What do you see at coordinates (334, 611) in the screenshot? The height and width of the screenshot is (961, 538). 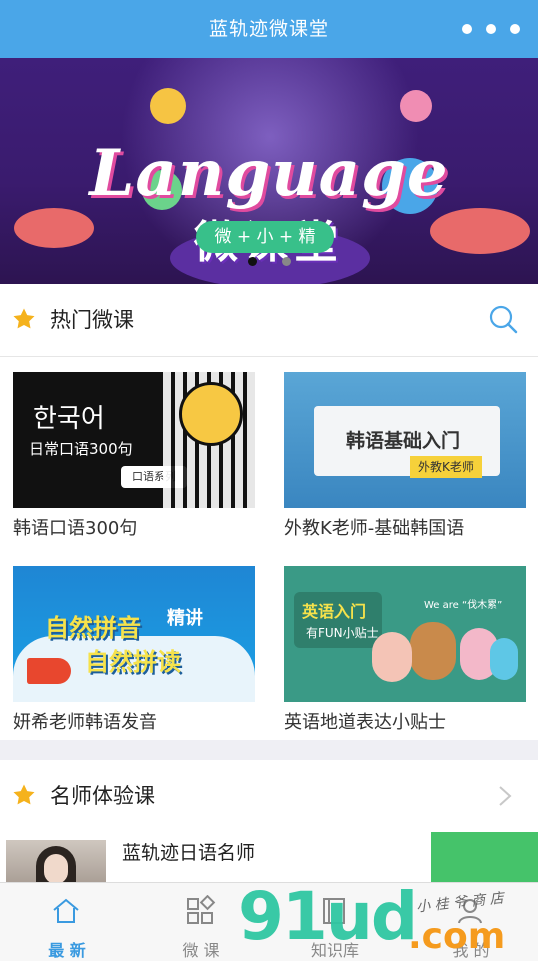 I see `thumb-title: 英语入门` at bounding box center [334, 611].